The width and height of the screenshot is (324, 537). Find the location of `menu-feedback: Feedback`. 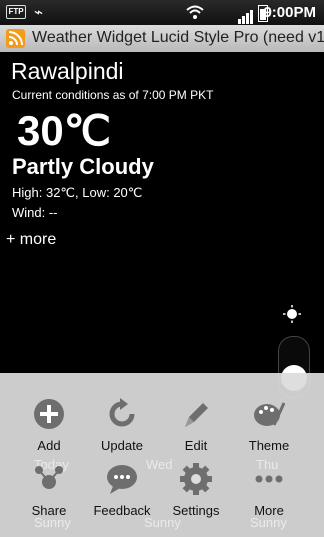

menu-feedback: Feedback is located at coordinates (122, 490).